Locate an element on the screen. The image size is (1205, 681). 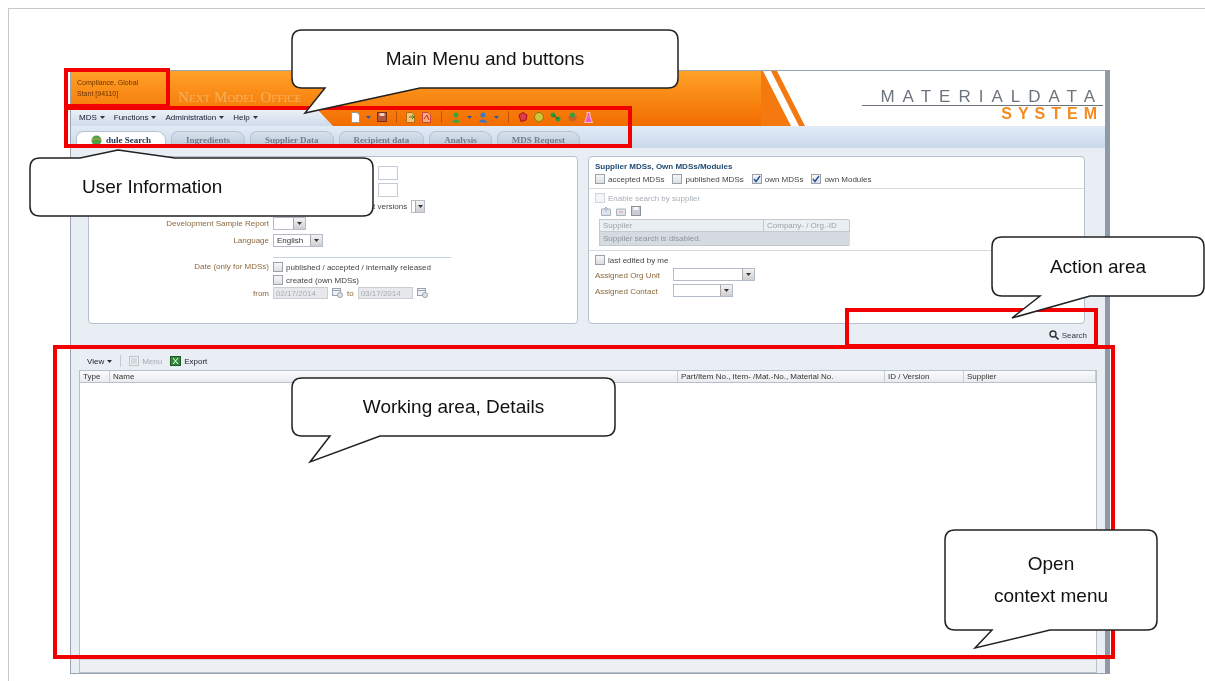
column-header: ID / Version is located at coordinates (924, 376).